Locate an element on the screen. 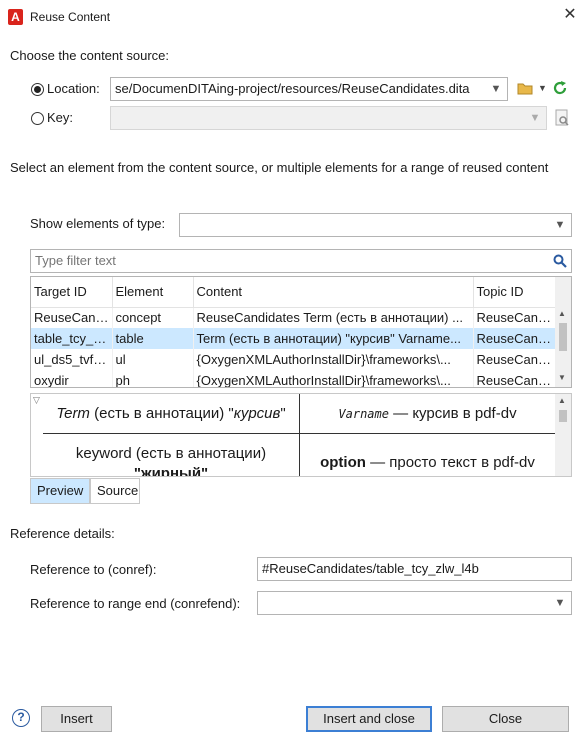 This screenshot has width=585, height=746. reference-heading: Reference details: is located at coordinates (62, 533).